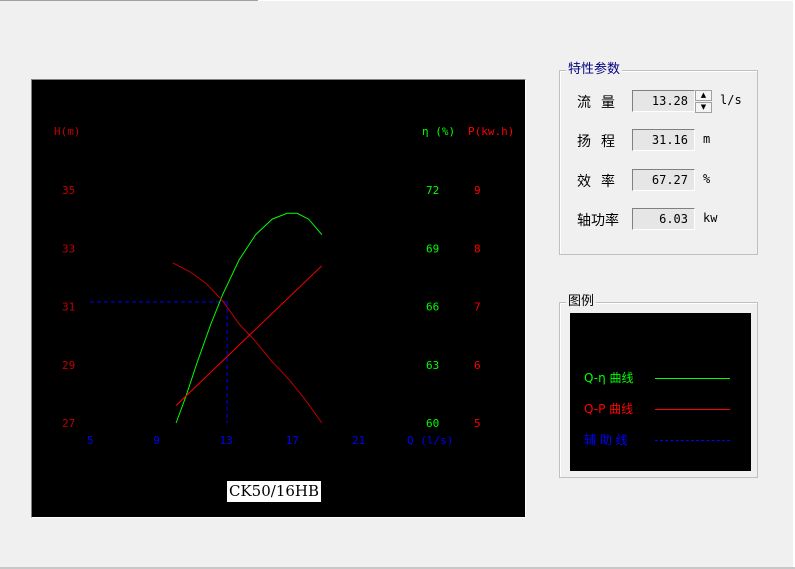 This screenshot has width=795, height=569. Describe the element at coordinates (598, 221) in the screenshot. I see `power-label: 轴功率` at that location.